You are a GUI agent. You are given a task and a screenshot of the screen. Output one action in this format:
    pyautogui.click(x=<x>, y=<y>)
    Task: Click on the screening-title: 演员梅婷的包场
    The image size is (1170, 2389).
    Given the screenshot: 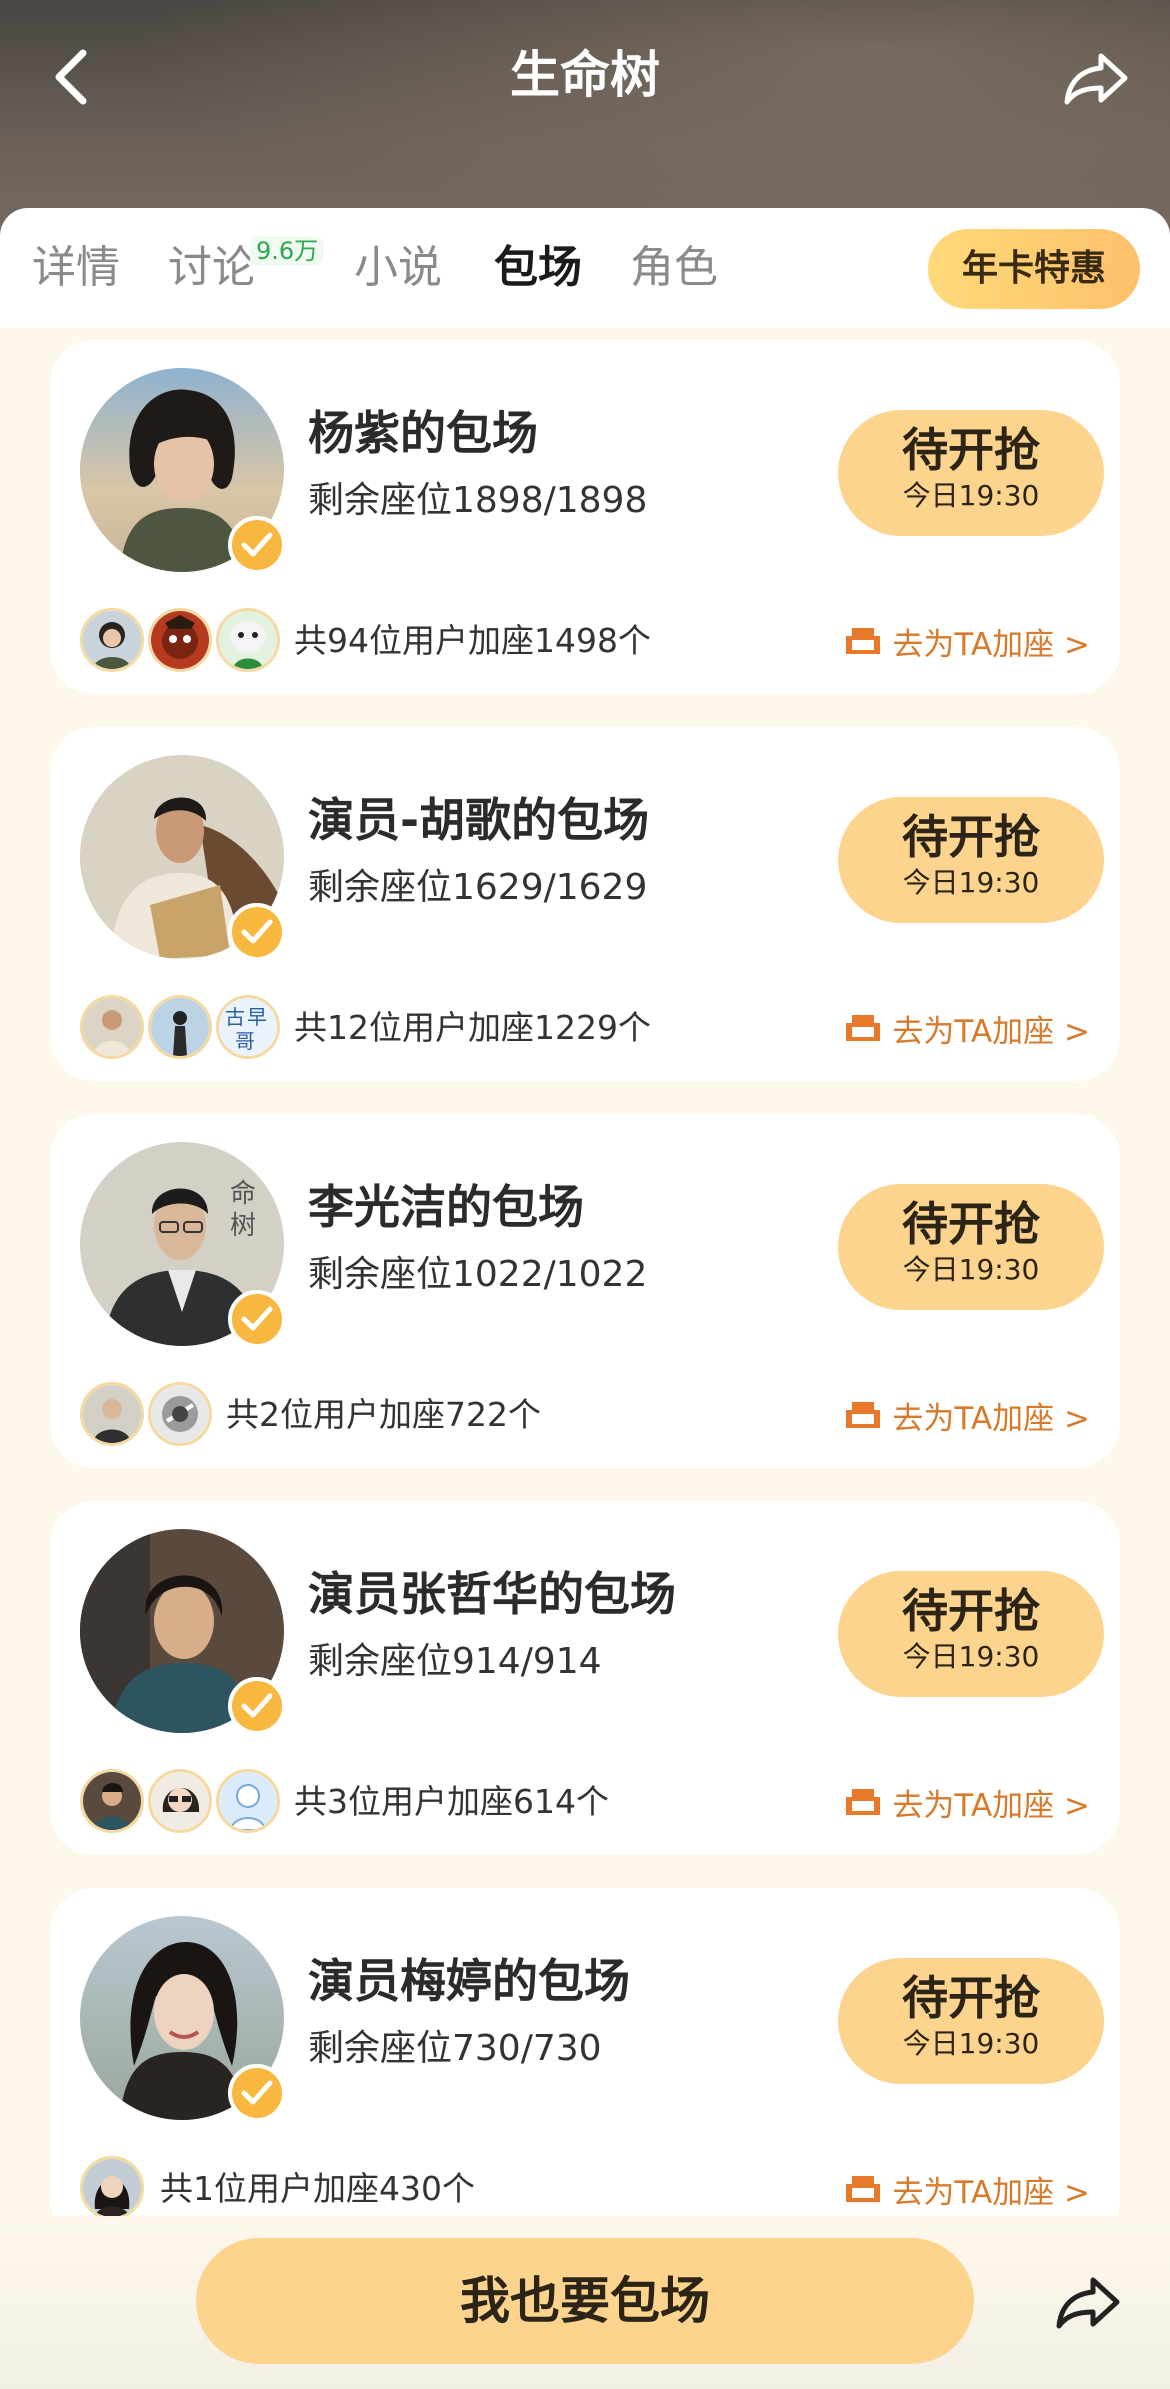 What is the action you would take?
    pyautogui.click(x=469, y=1981)
    